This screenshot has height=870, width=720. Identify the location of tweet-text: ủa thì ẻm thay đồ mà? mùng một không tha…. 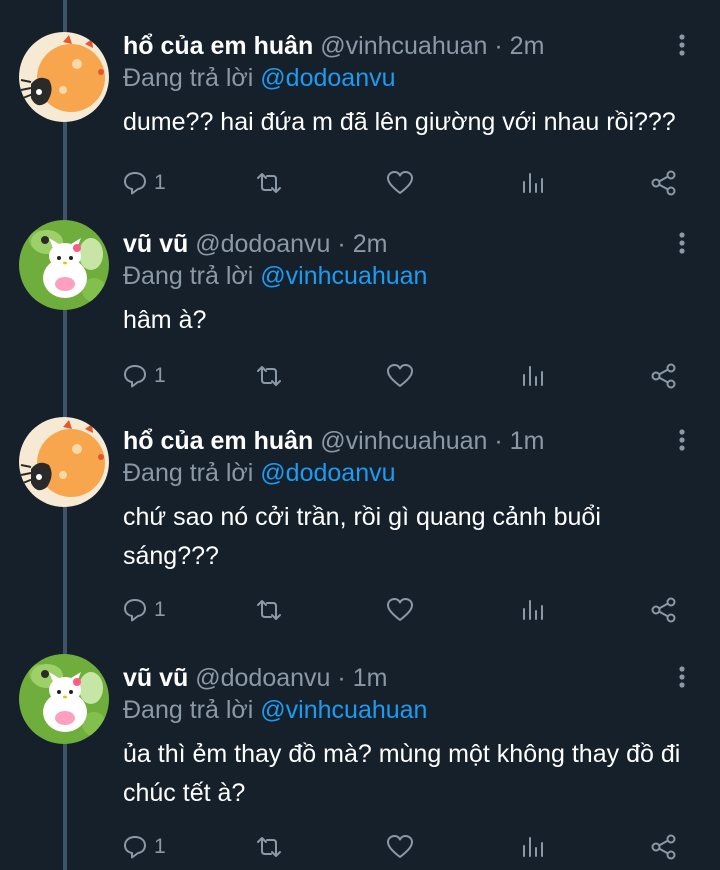
(402, 773).